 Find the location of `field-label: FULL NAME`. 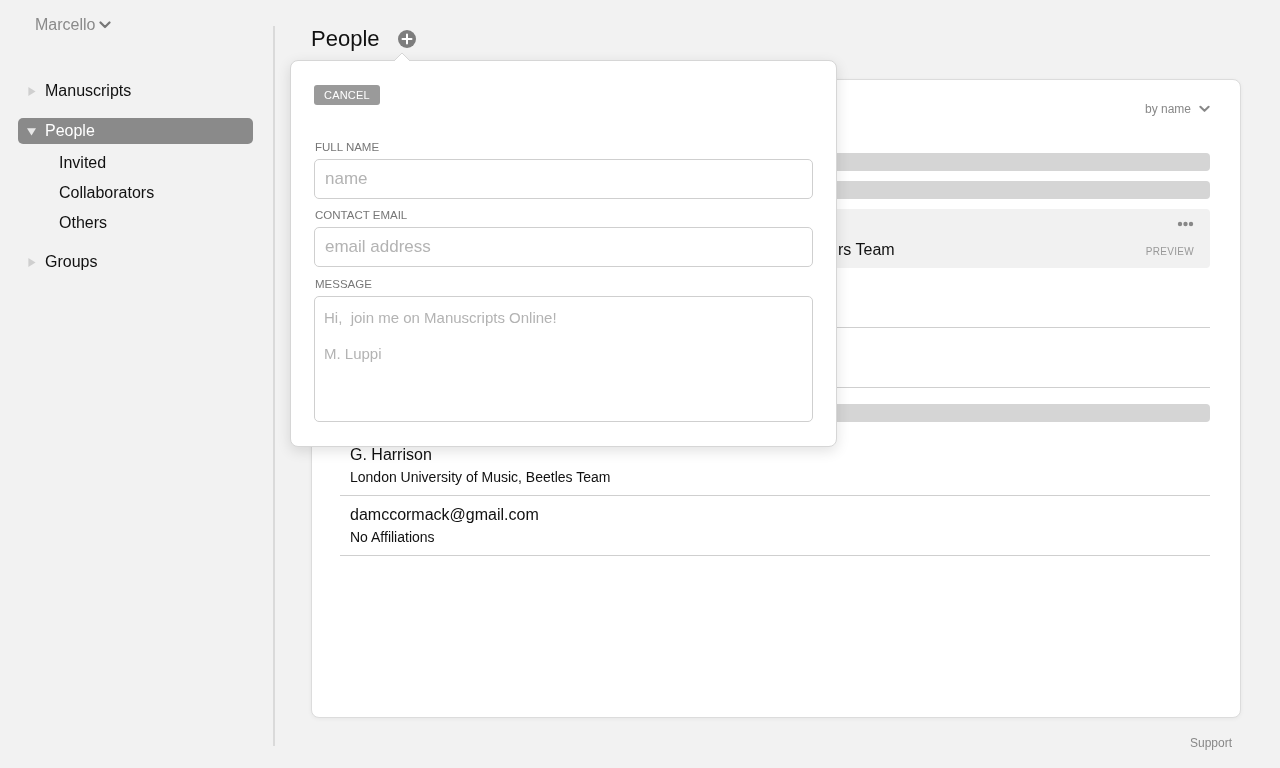

field-label: FULL NAME is located at coordinates (348, 147).